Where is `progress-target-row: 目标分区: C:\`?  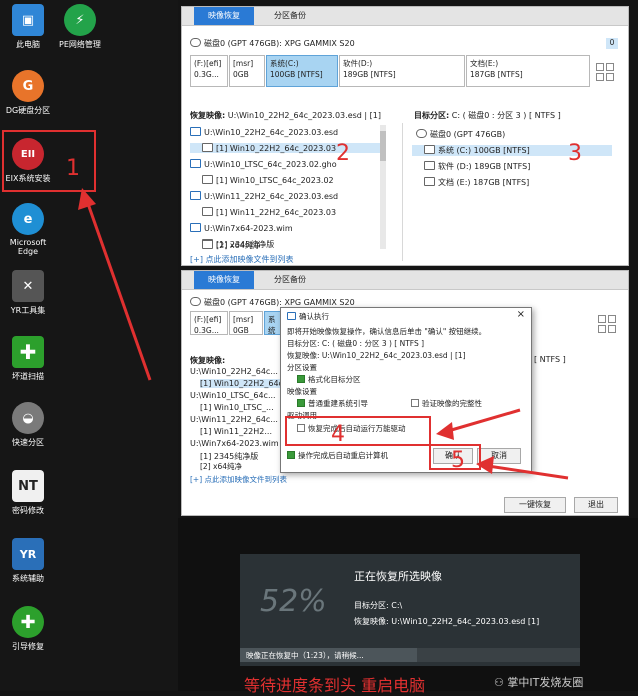
progress-target-row: 目标分区: C:\ is located at coordinates (378, 605).